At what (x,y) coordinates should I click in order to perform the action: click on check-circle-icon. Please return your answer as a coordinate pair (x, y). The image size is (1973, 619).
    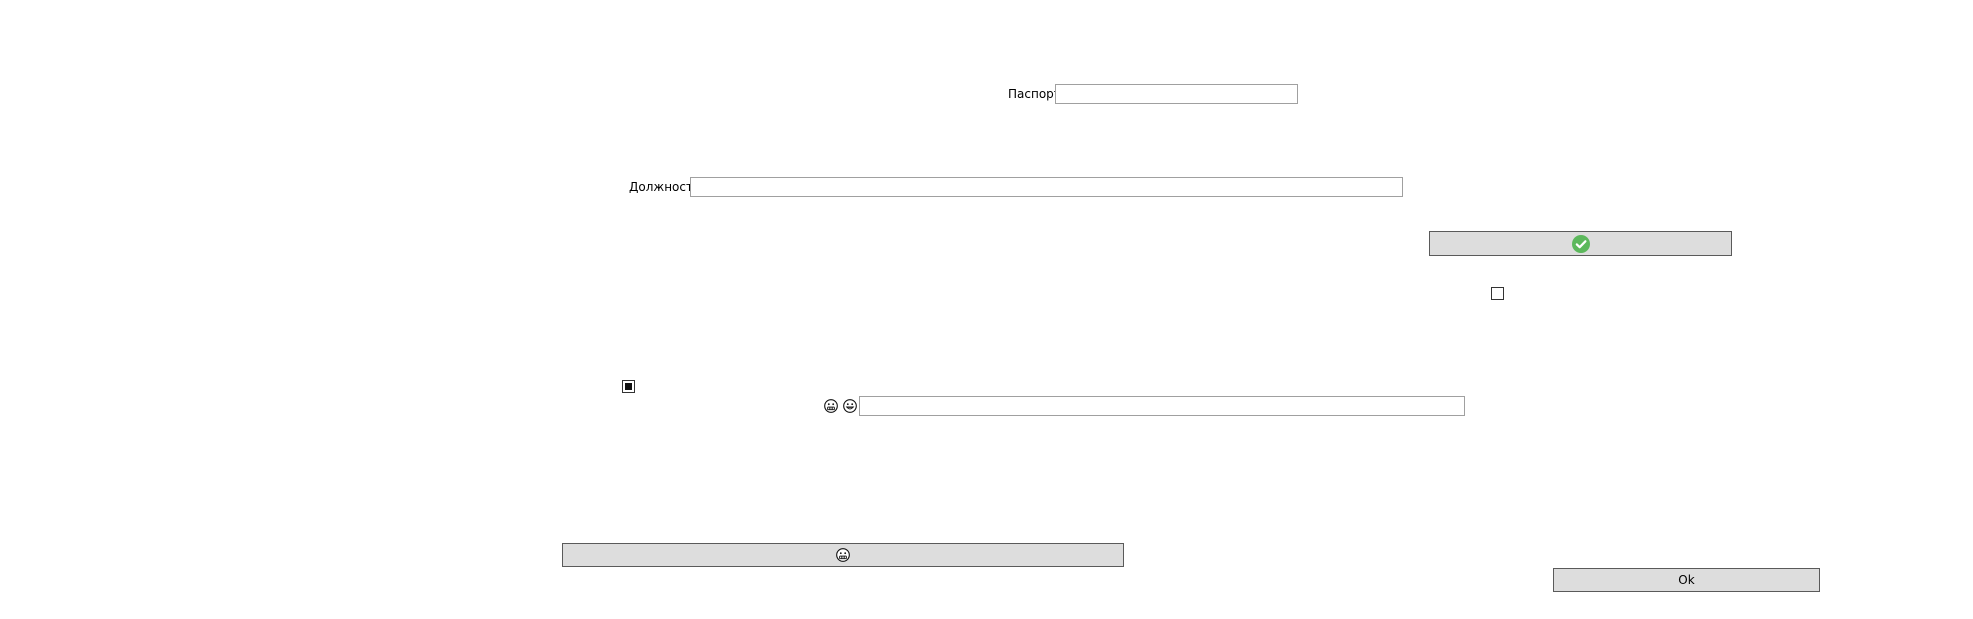
    Looking at the image, I should click on (1580, 243).